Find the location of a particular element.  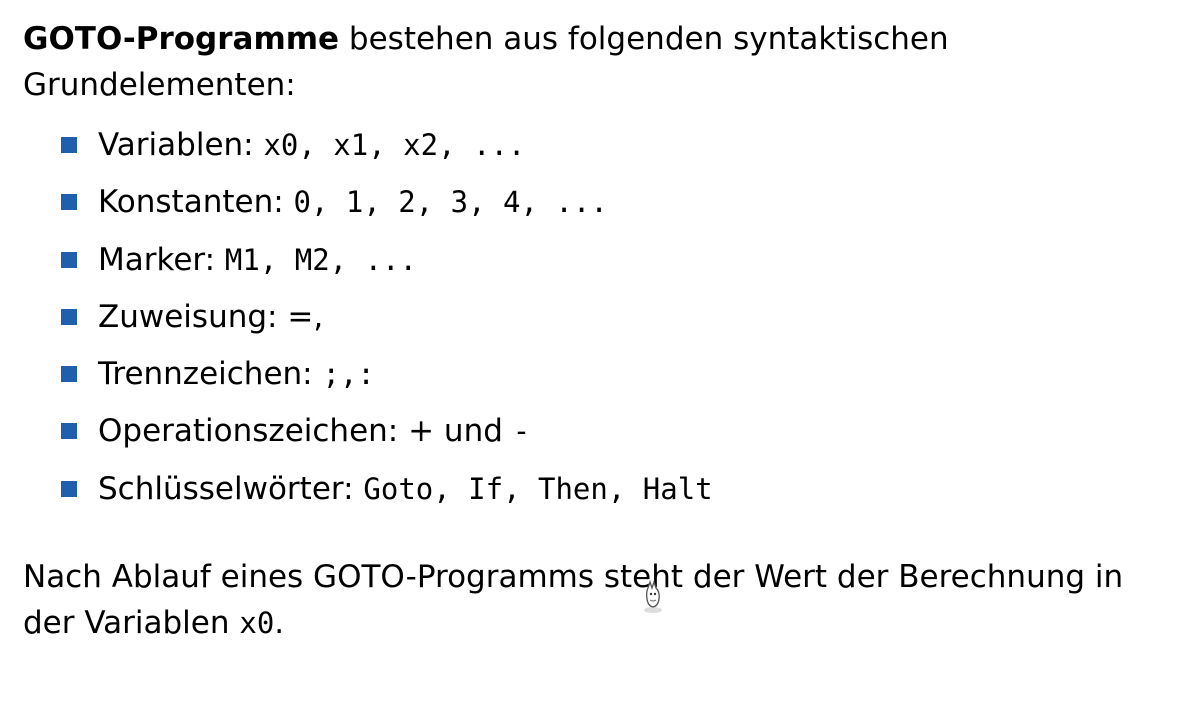

outro-code: x0 is located at coordinates (257, 623).